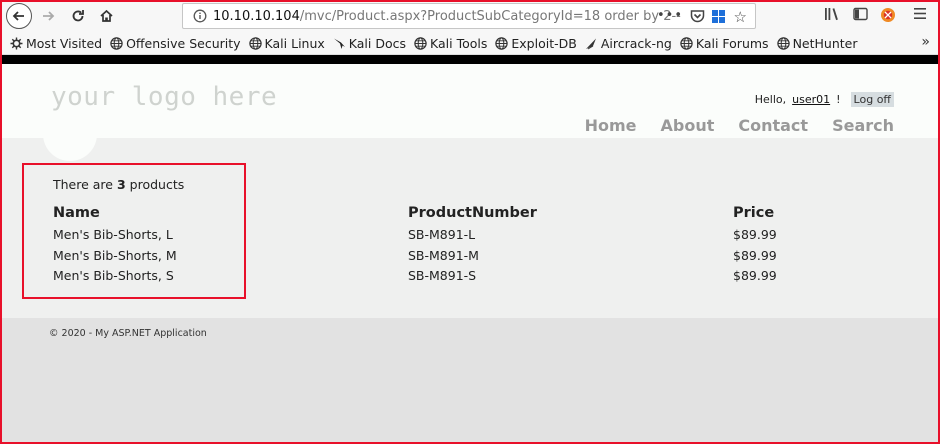 This screenshot has height=444, width=940. What do you see at coordinates (590, 43) in the screenshot?
I see `aircrack-icon` at bounding box center [590, 43].